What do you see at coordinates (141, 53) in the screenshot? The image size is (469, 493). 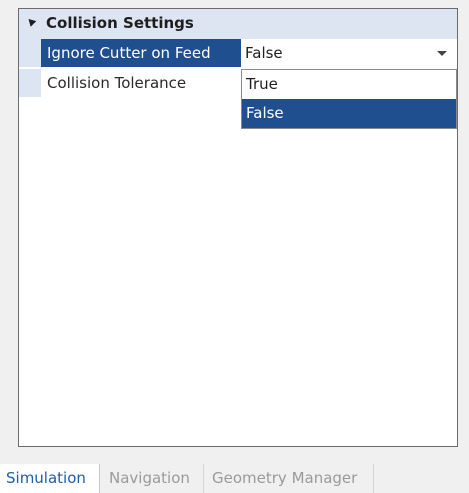 I see `property-name: Ignore Cutter on Feed` at bounding box center [141, 53].